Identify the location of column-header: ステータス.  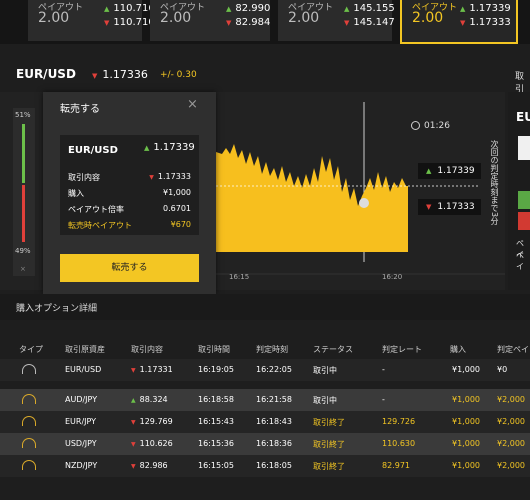
(333, 349).